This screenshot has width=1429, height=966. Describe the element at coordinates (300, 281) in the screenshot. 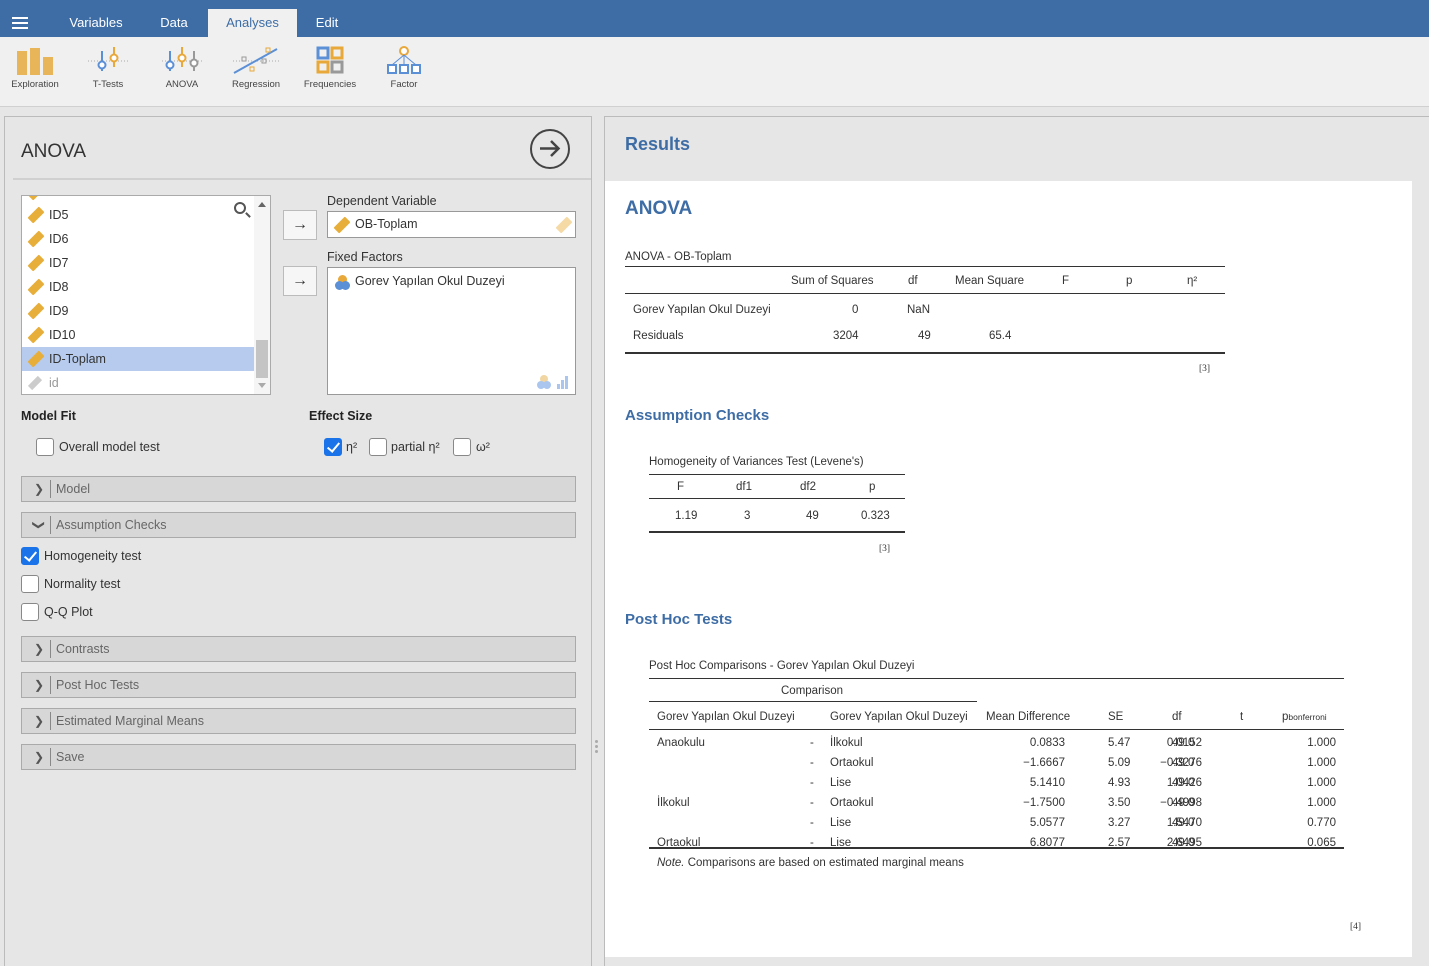

I see `move-to-factors-button: →` at that location.